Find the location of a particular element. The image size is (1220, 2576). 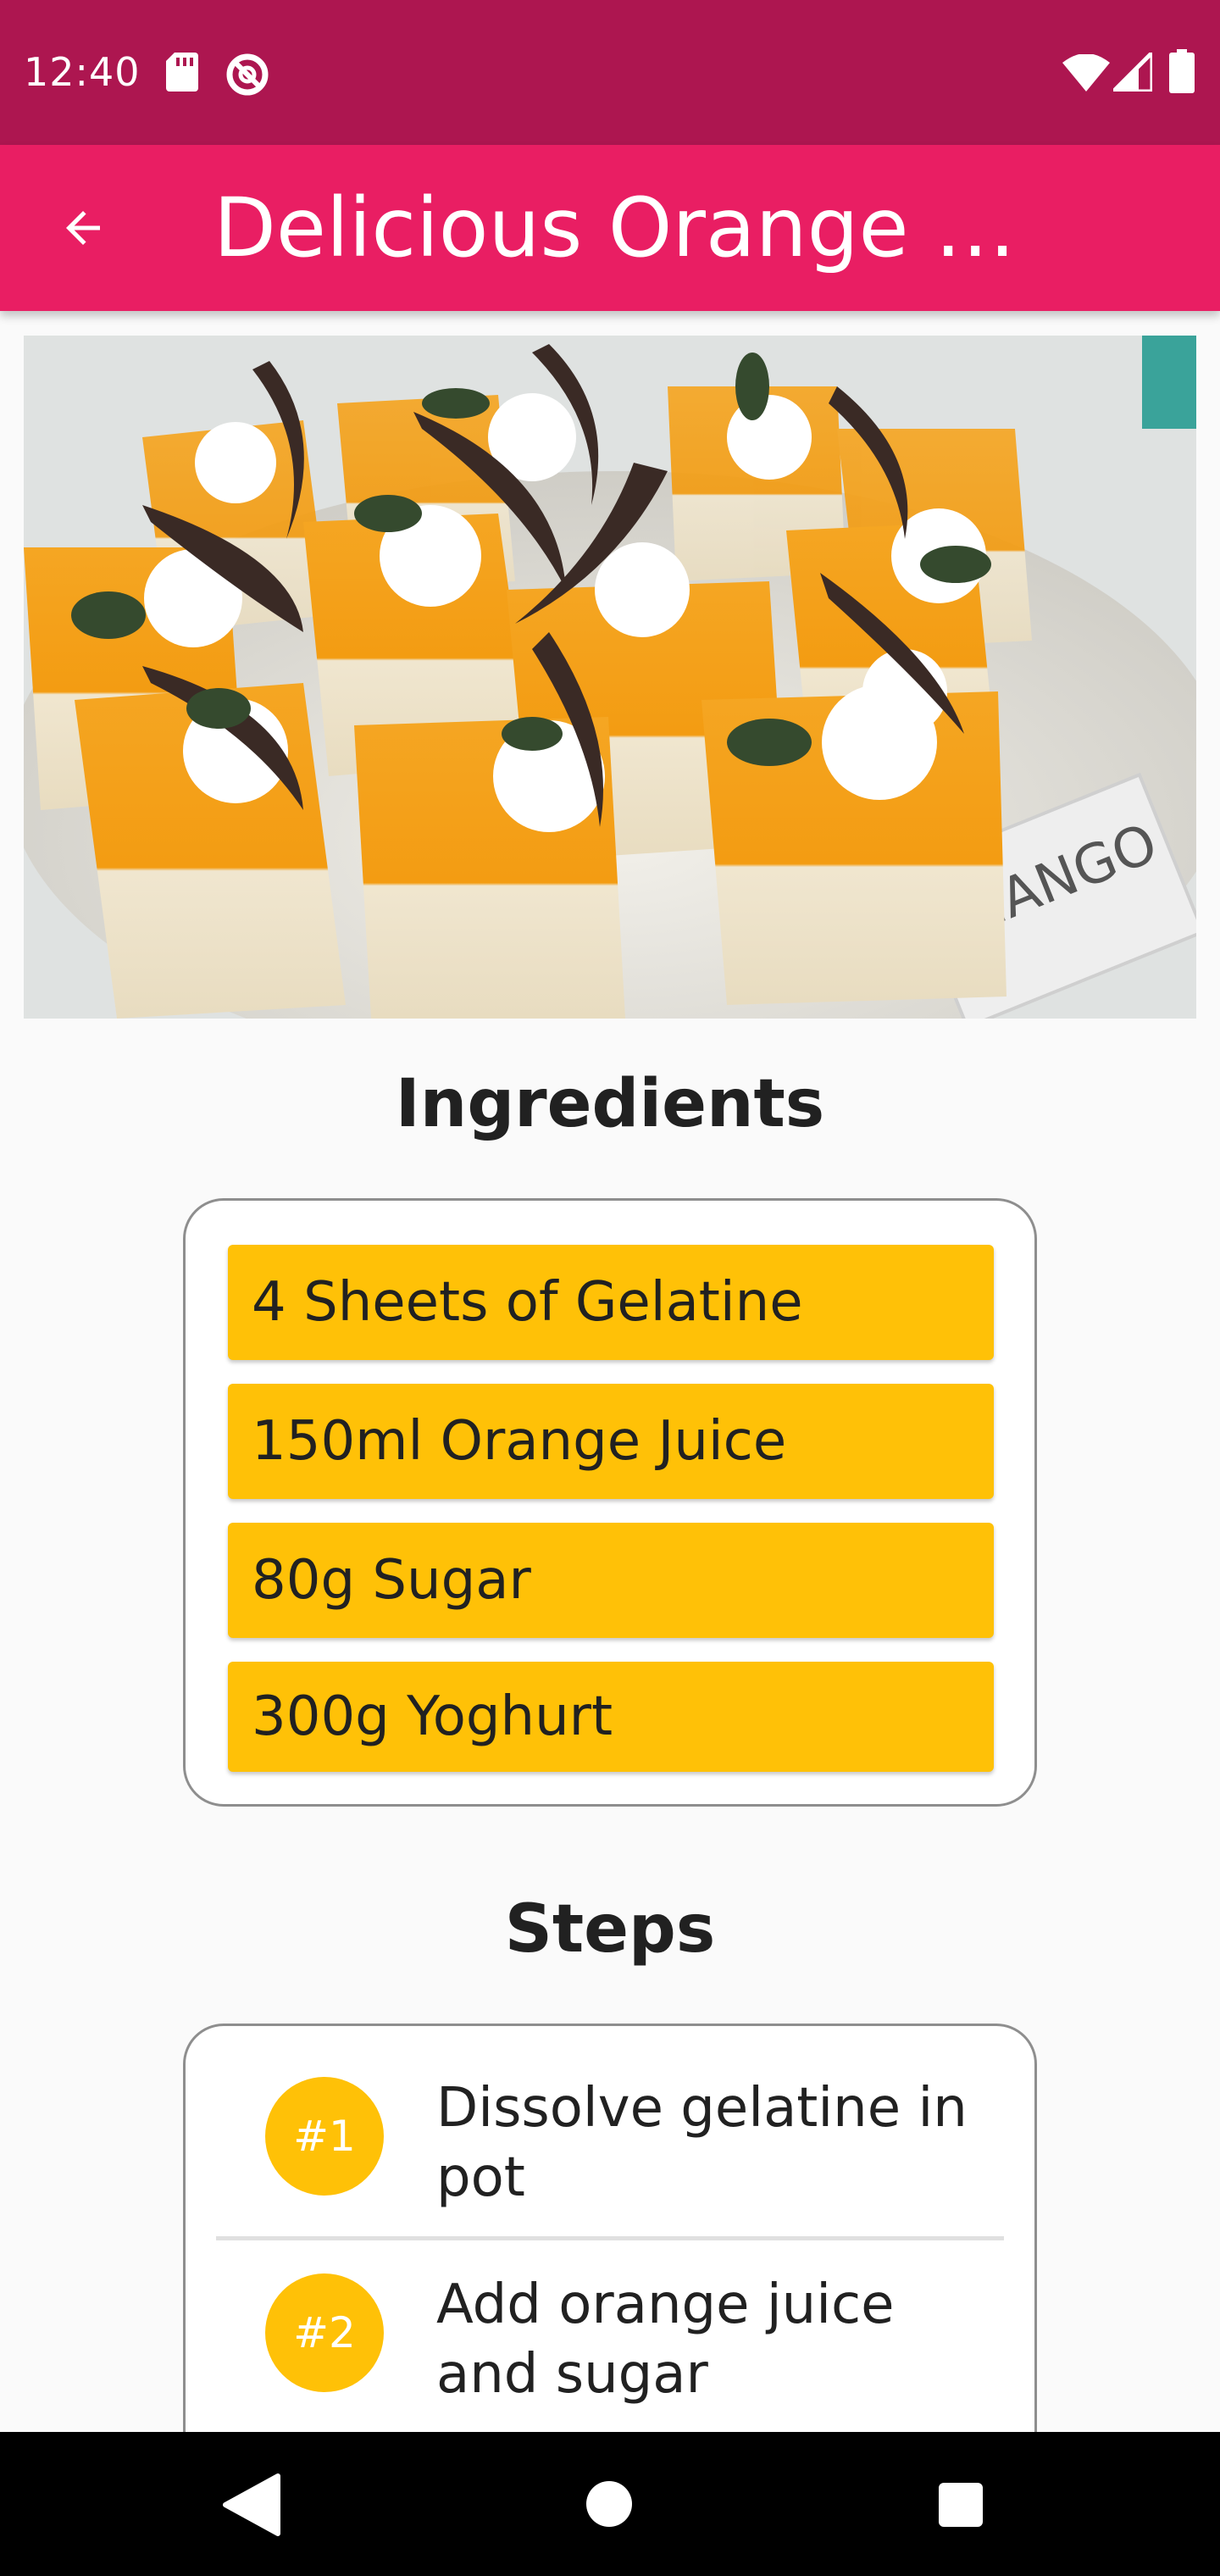

battery-icon is located at coordinates (1182, 71).